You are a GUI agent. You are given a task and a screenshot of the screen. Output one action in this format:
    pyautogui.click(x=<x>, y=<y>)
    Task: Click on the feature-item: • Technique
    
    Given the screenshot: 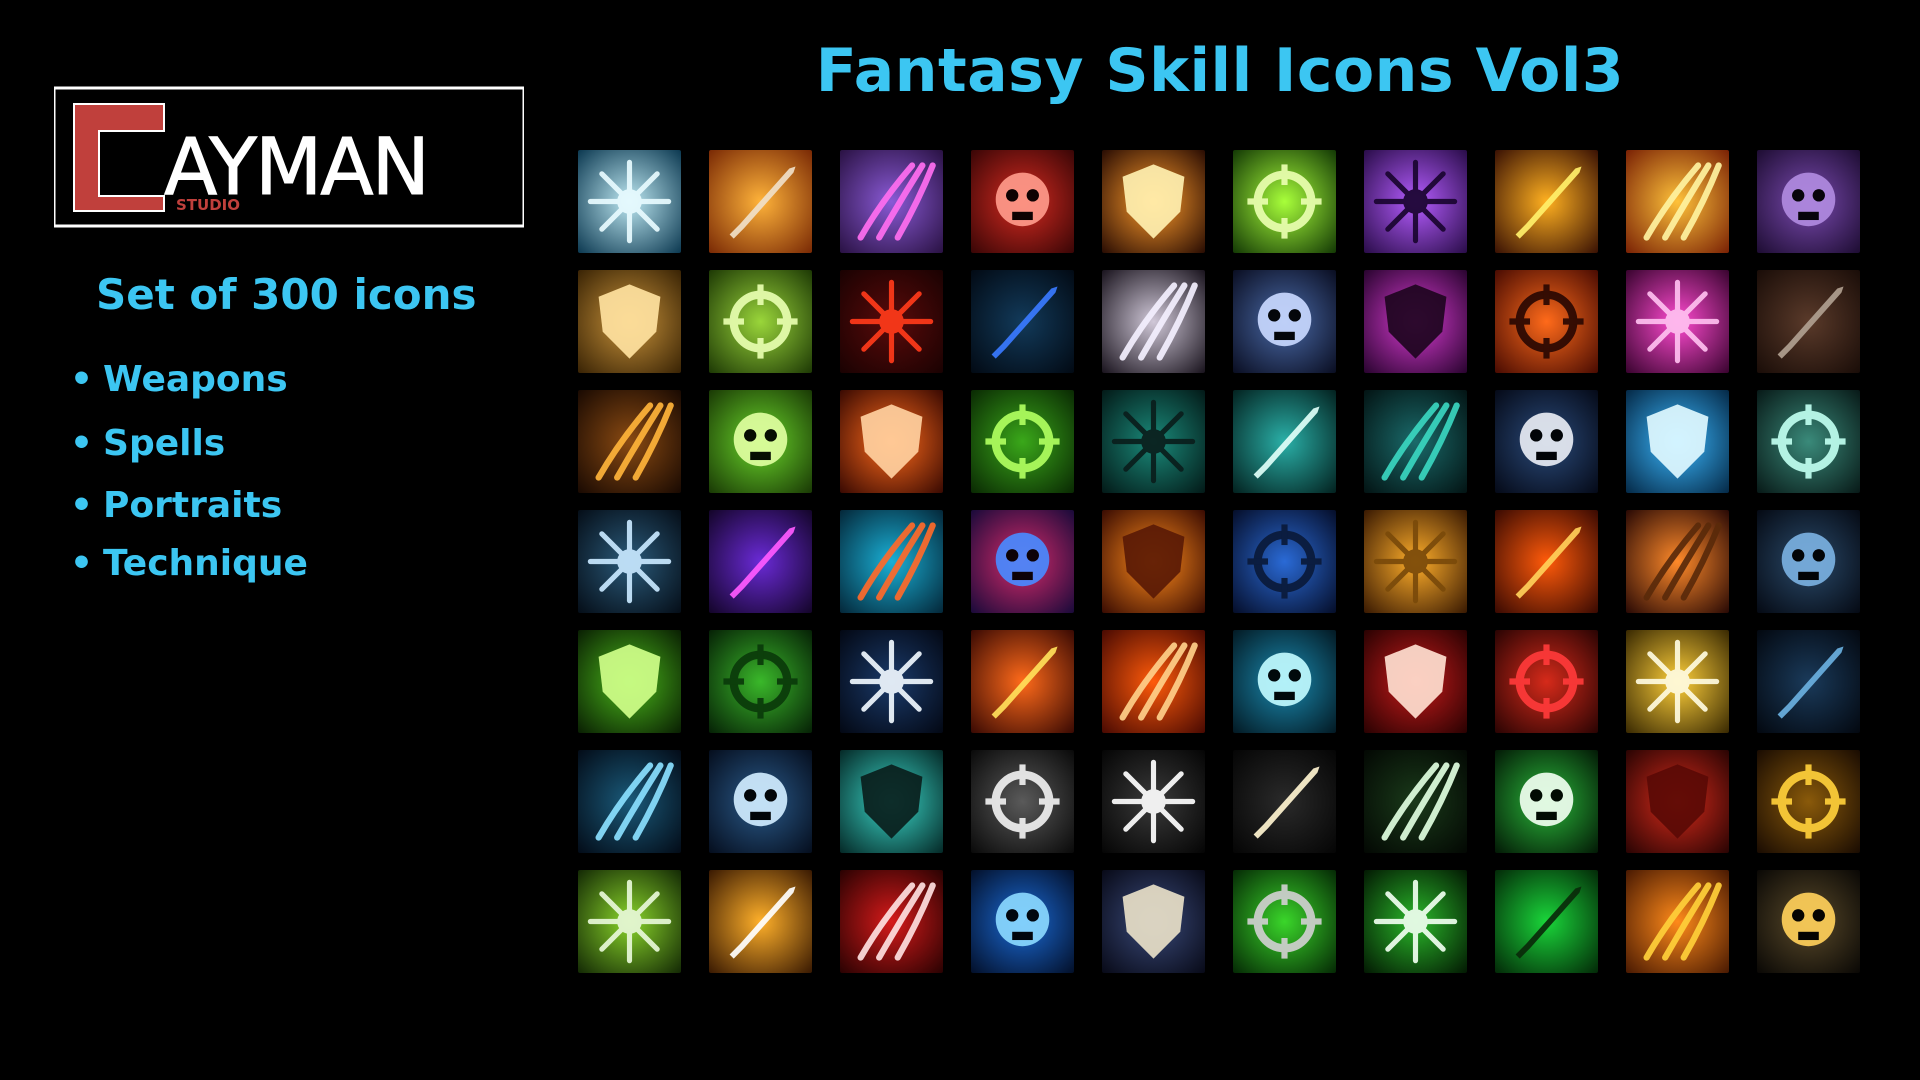 What is the action you would take?
    pyautogui.click(x=189, y=564)
    